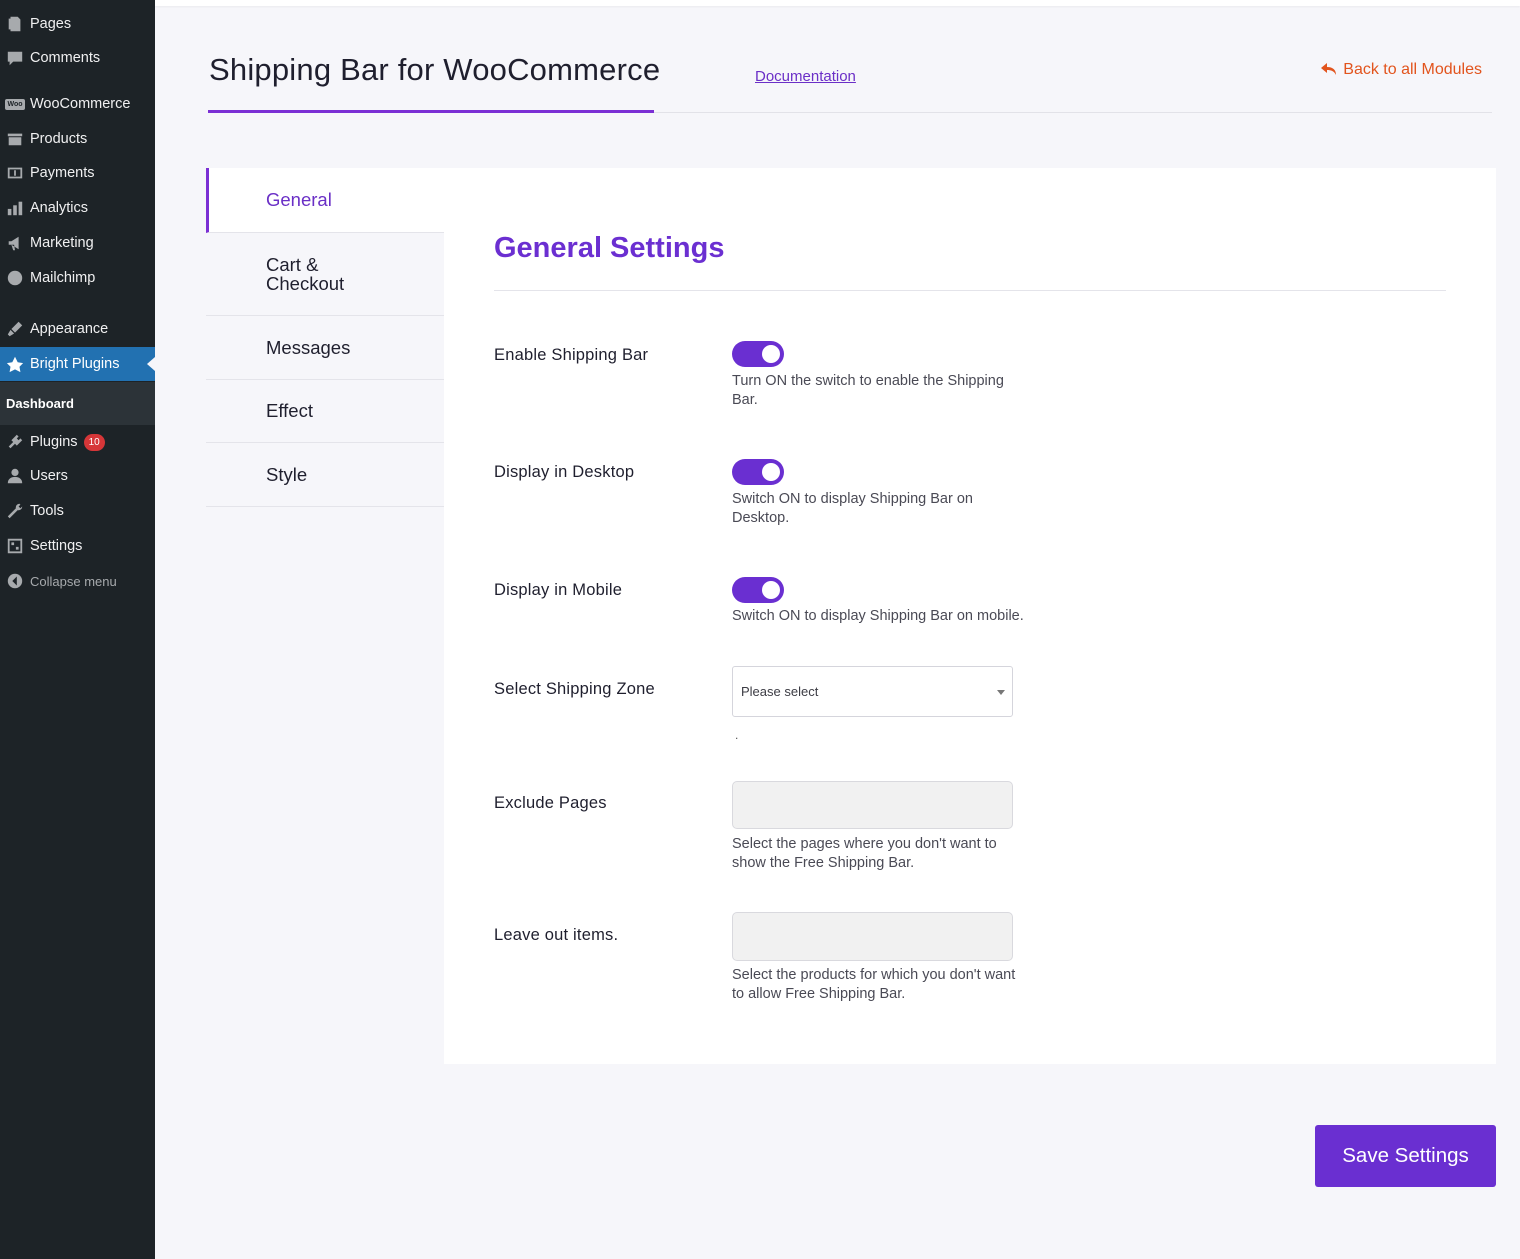 This screenshot has height=1259, width=1520. Describe the element at coordinates (40, 403) in the screenshot. I see `submenu-label: Dashboard` at that location.